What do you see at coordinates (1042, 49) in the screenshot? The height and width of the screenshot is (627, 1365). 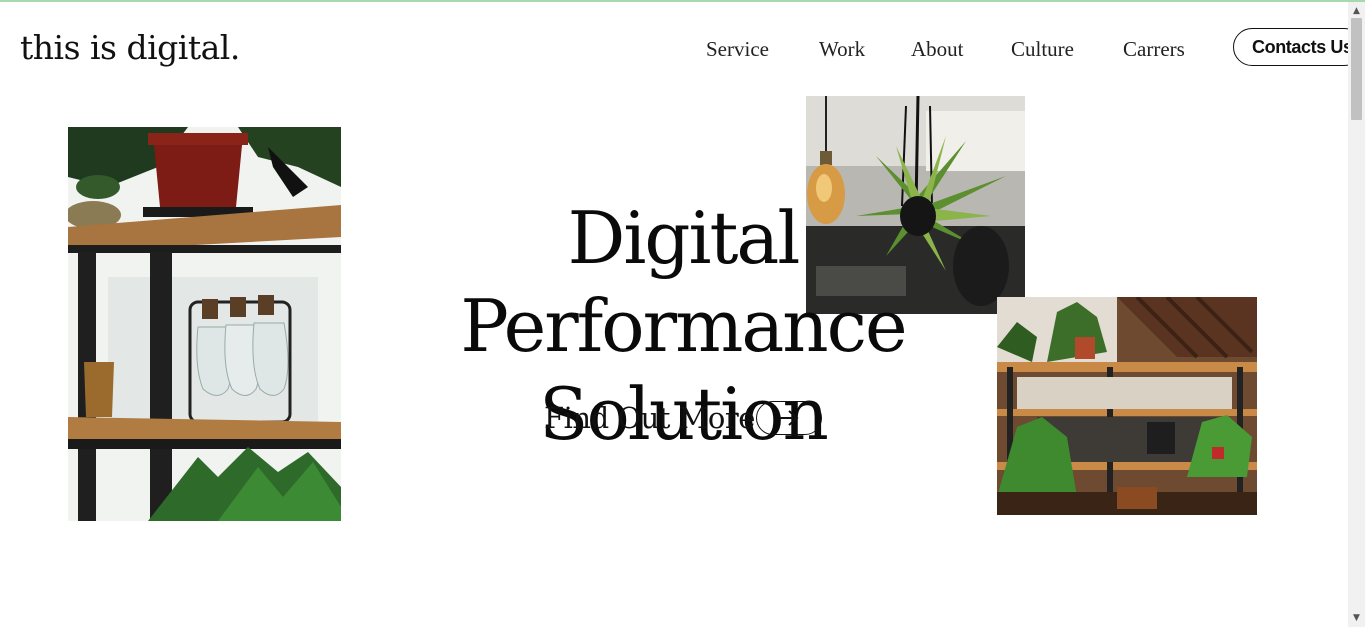 I see `nav-item-culture: Culture` at bounding box center [1042, 49].